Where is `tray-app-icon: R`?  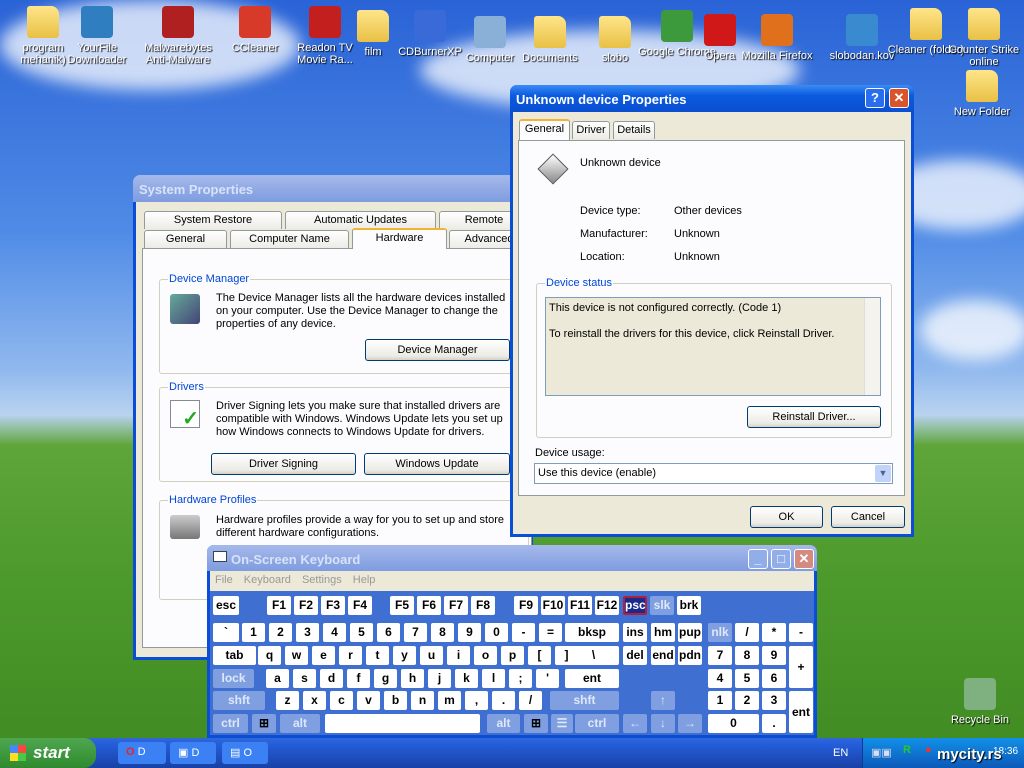
tray-app-icon: R is located at coordinates (907, 750).